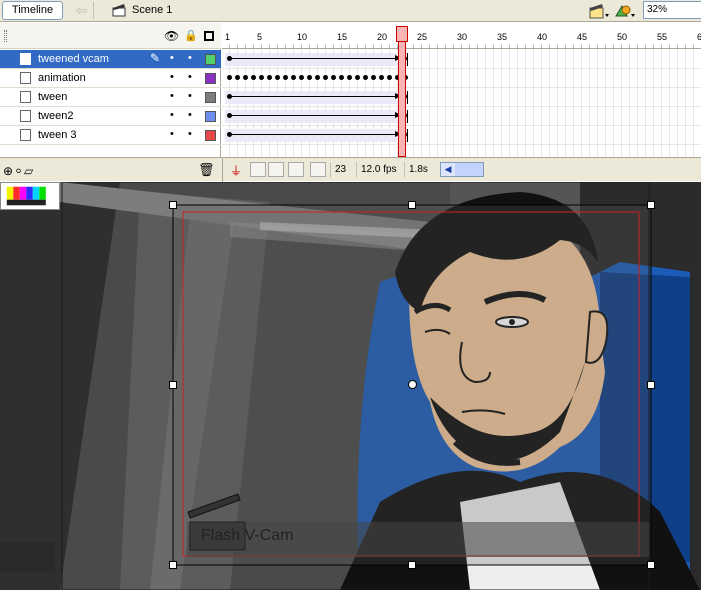 Image resolution: width=701 pixels, height=590 pixels. I want to click on layer-row: tween • •, so click(110, 97).